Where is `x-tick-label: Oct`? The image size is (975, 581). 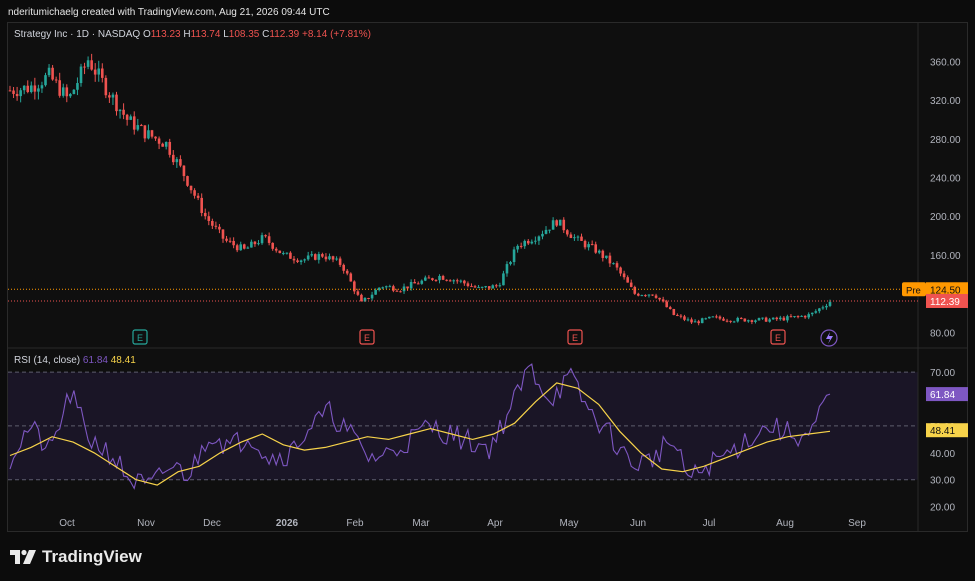 x-tick-label: Oct is located at coordinates (67, 523).